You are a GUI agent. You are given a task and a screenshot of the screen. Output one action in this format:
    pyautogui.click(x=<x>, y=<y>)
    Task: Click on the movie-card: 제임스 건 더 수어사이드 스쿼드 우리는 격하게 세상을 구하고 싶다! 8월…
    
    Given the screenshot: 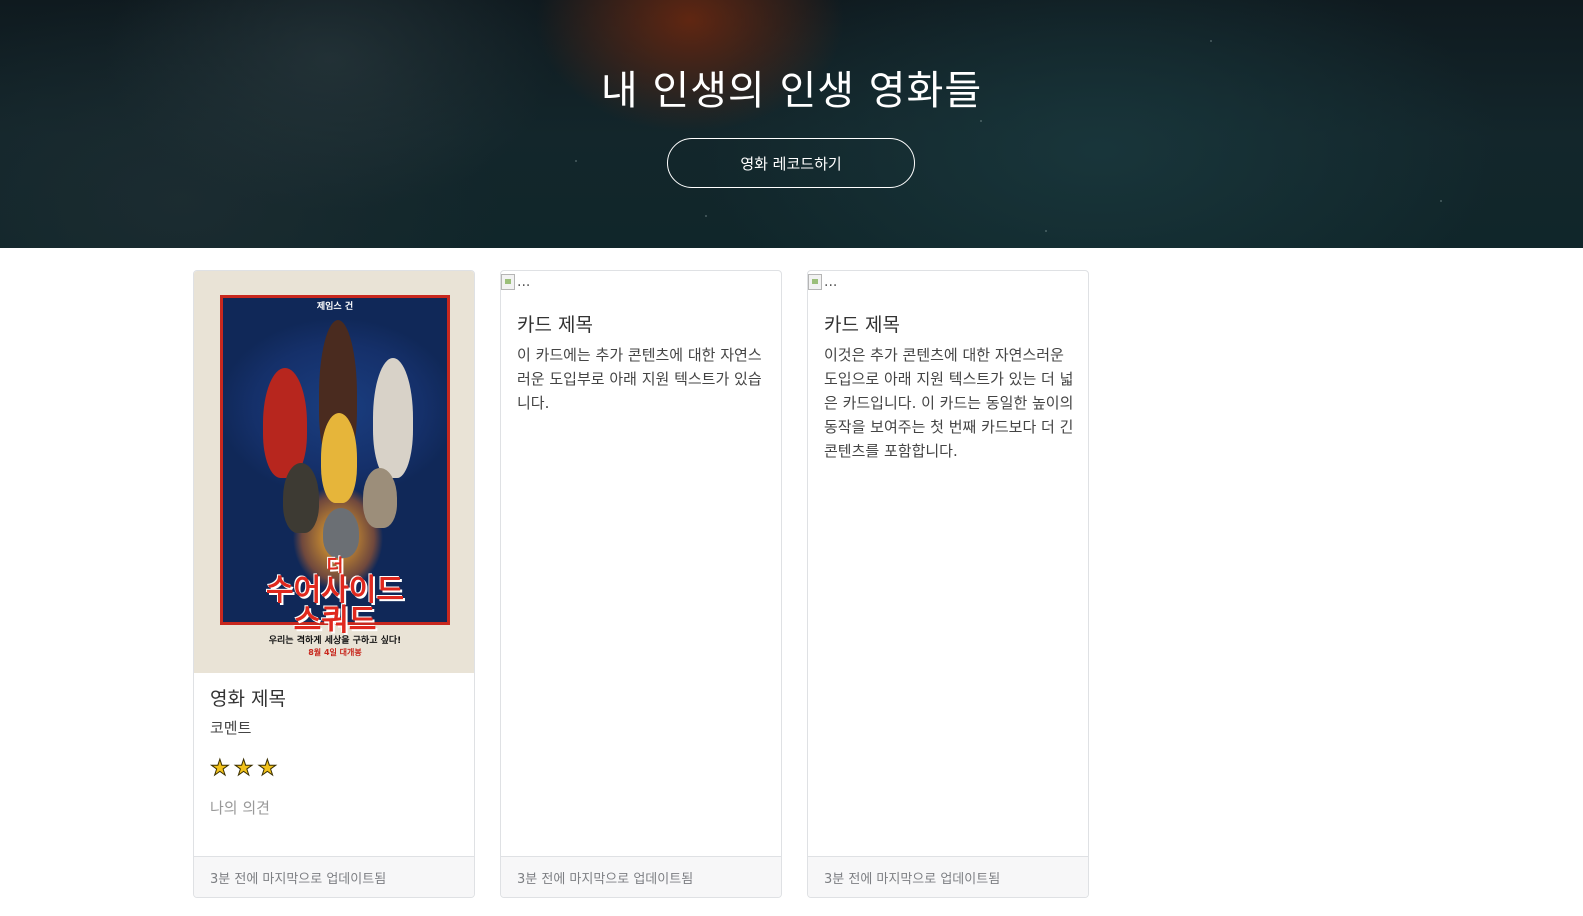 What is the action you would take?
    pyautogui.click(x=334, y=584)
    